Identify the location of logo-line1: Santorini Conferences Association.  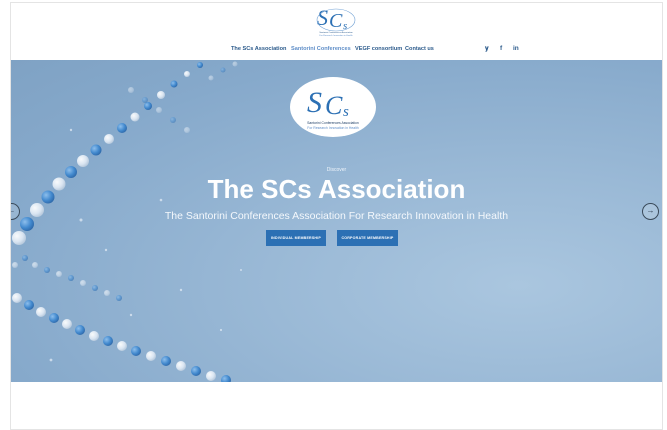
(336, 32).